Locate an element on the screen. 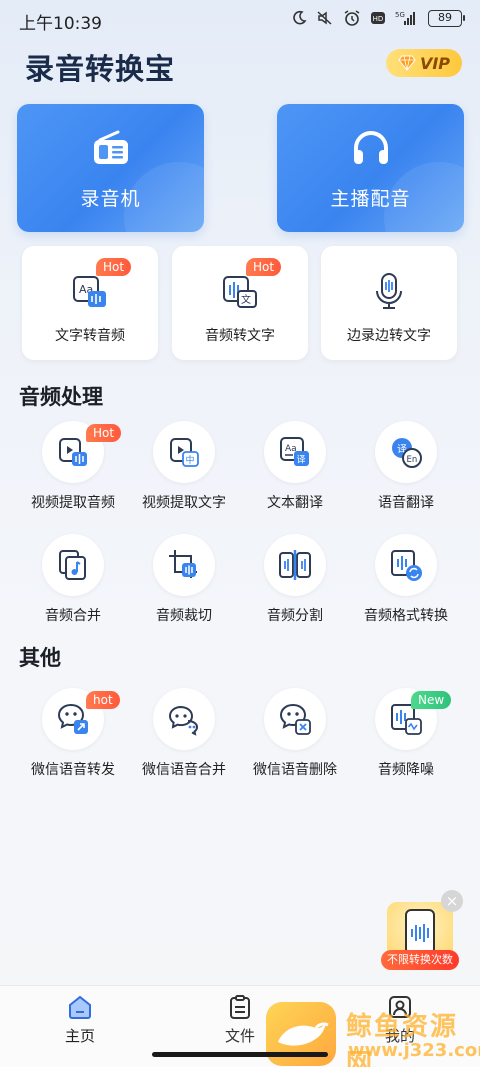 Image resolution: width=480 pixels, height=1067 pixels. svg-text: 译 is located at coordinates (301, 460).